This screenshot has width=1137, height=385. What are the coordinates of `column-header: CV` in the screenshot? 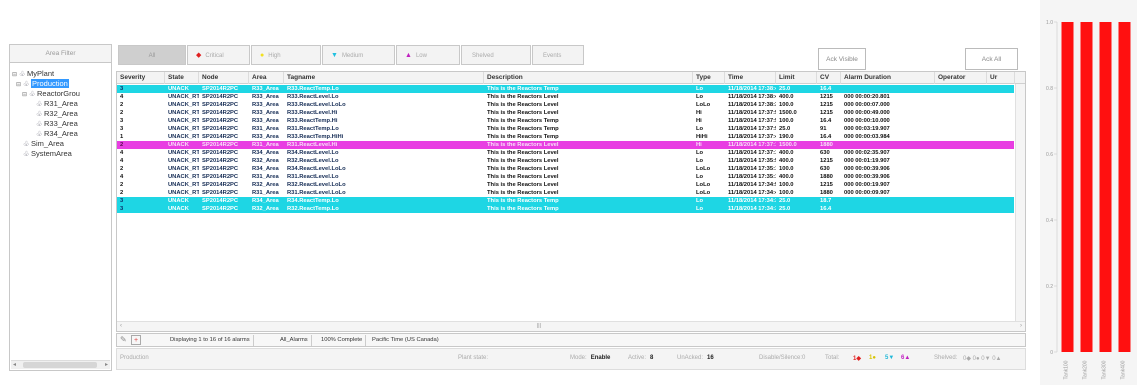 It's located at (829, 78).